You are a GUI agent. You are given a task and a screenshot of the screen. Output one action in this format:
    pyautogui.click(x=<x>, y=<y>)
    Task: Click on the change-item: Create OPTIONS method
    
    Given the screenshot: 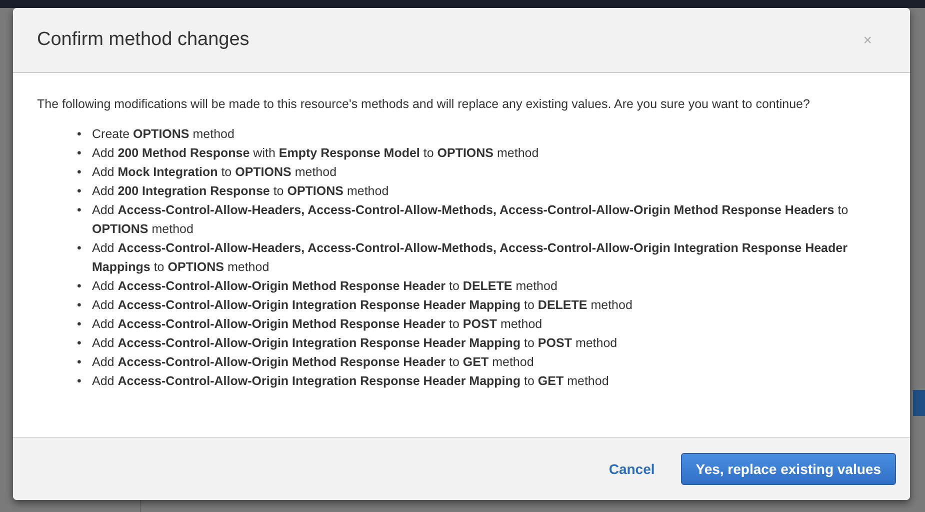 What is the action you would take?
    pyautogui.click(x=163, y=134)
    